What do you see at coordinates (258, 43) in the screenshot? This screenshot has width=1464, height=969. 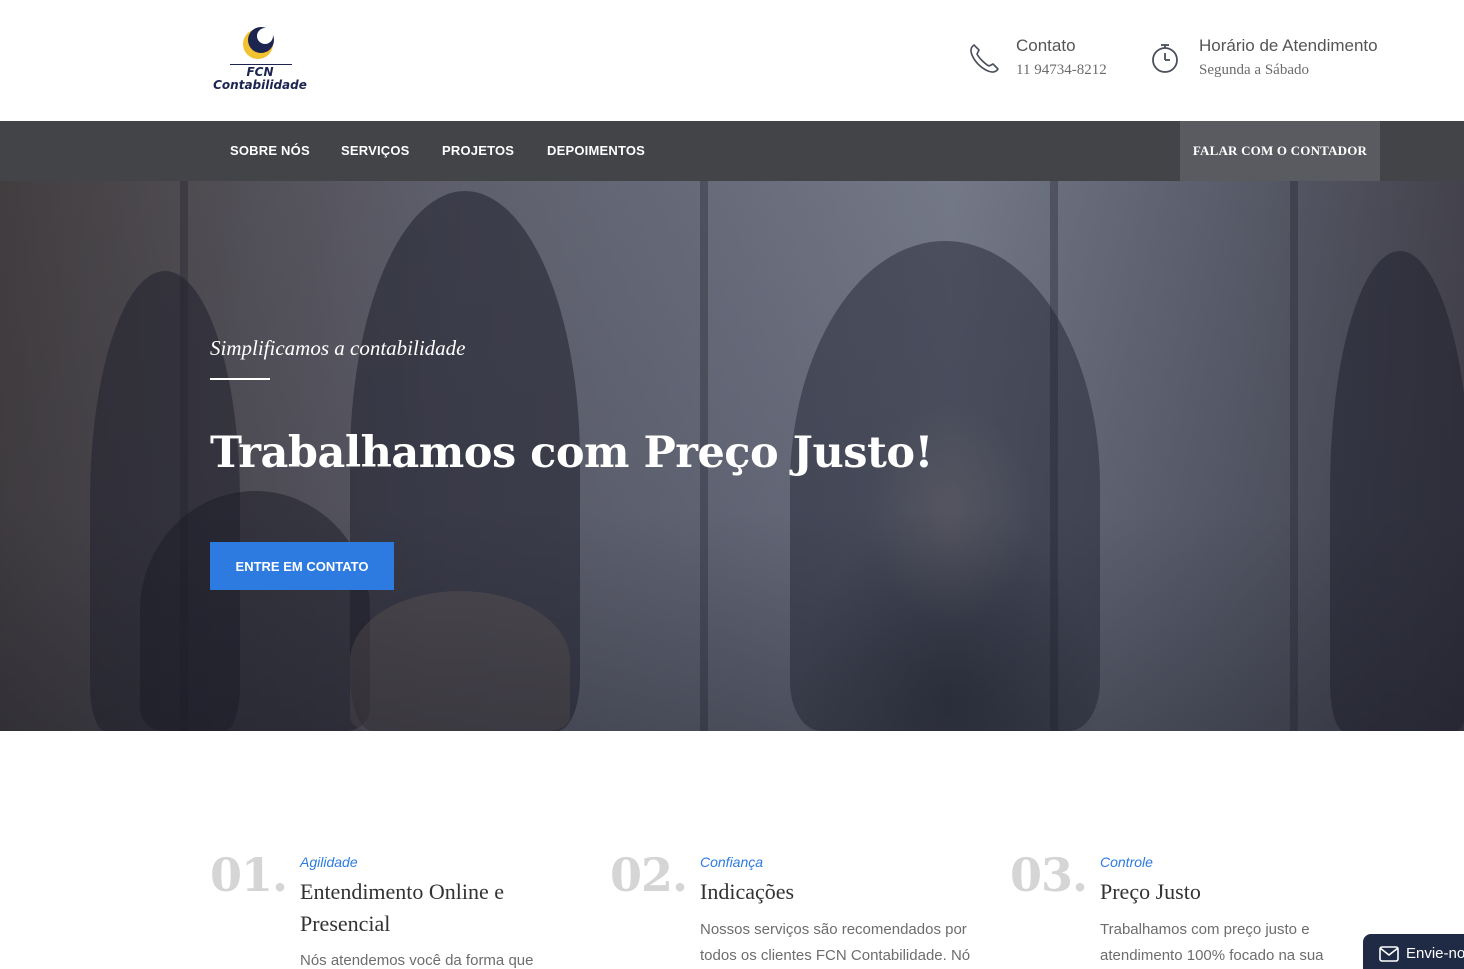 I see `logo-moon-icon` at bounding box center [258, 43].